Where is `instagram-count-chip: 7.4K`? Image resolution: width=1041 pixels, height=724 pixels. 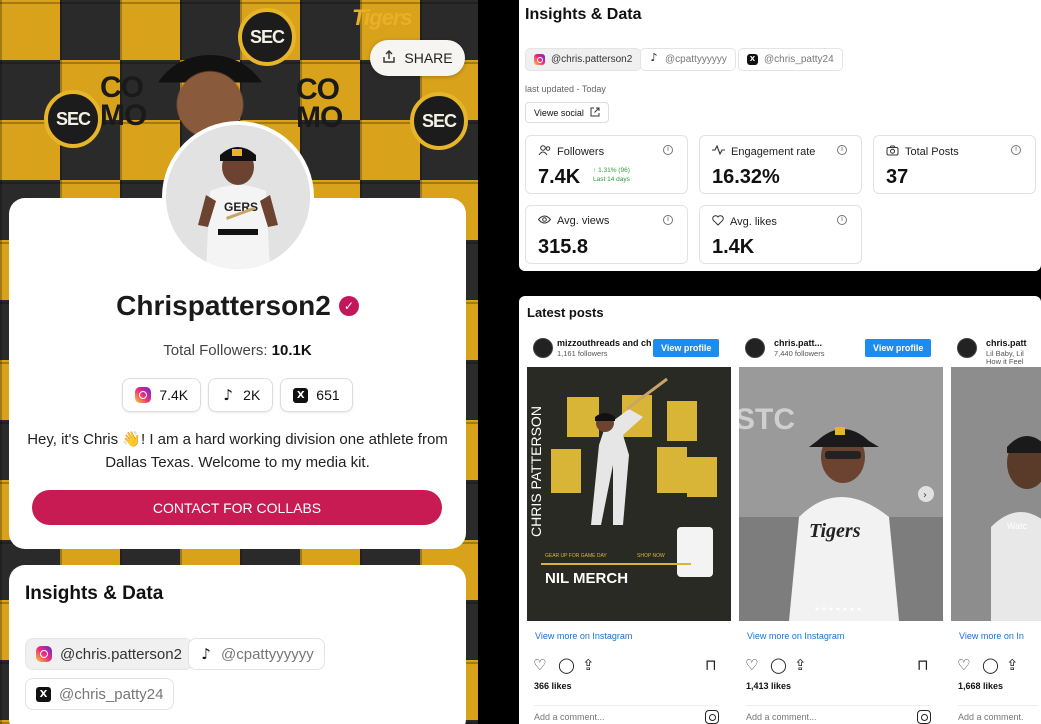 instagram-count-chip: 7.4K is located at coordinates (162, 395).